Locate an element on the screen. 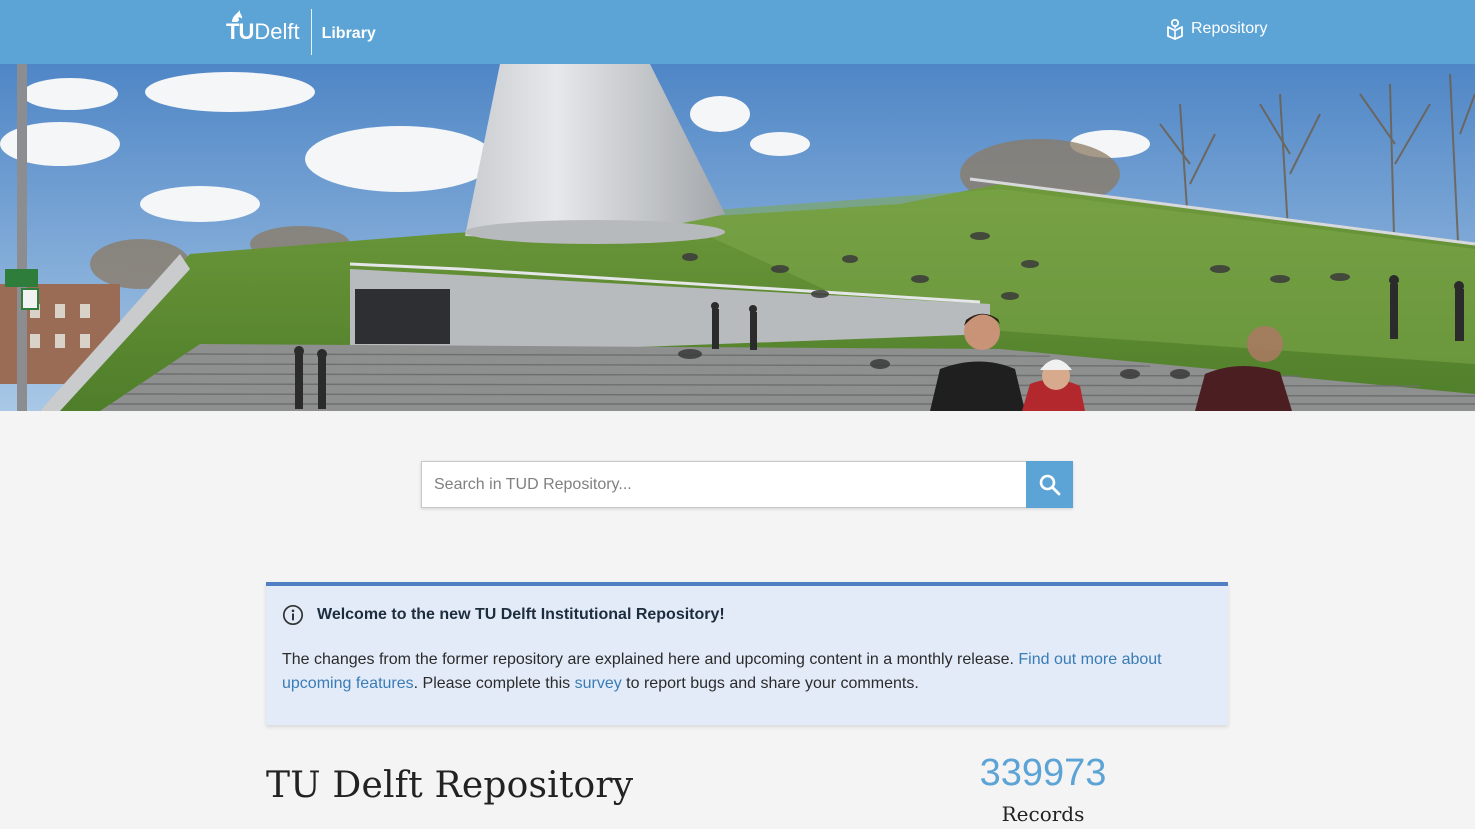  notice-text-part2: . Please complete this is located at coordinates (494, 683).